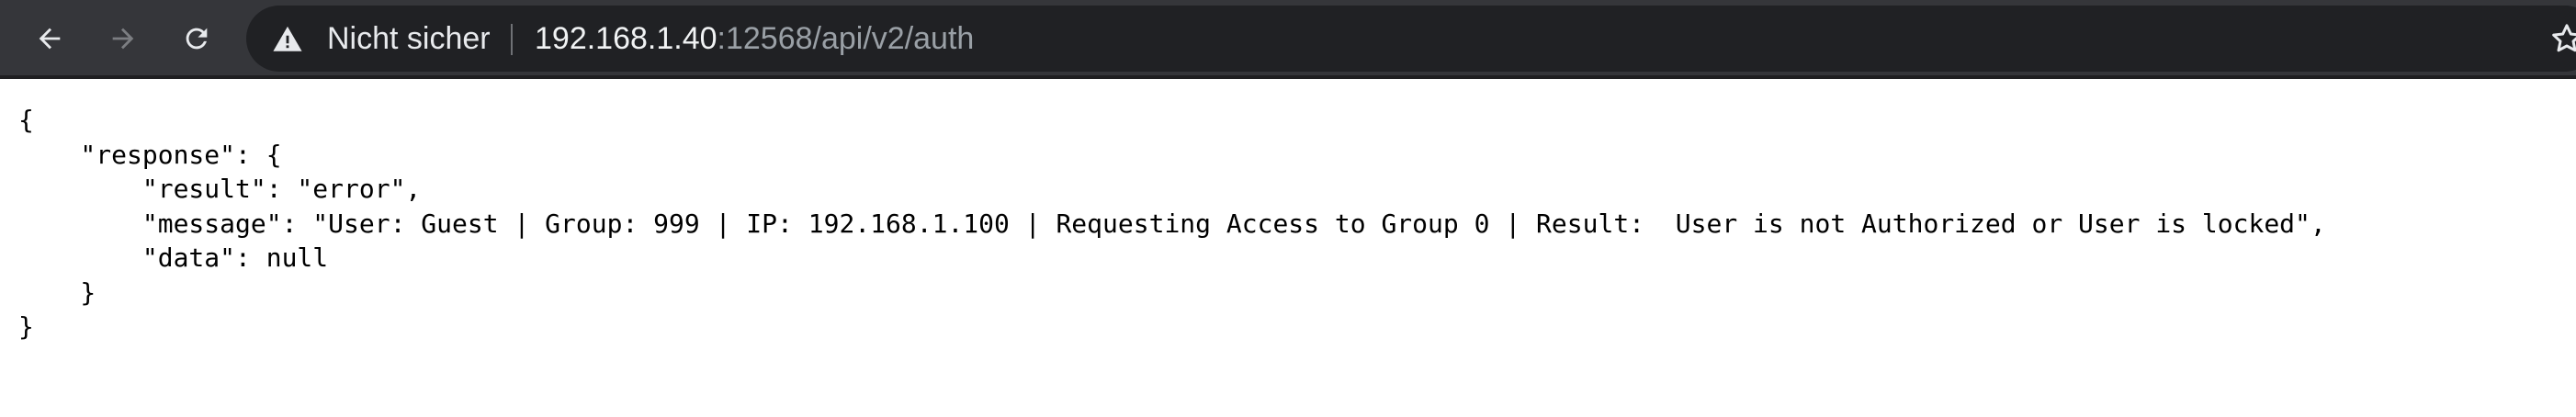  I want to click on json-line: "data": null, so click(173, 257).